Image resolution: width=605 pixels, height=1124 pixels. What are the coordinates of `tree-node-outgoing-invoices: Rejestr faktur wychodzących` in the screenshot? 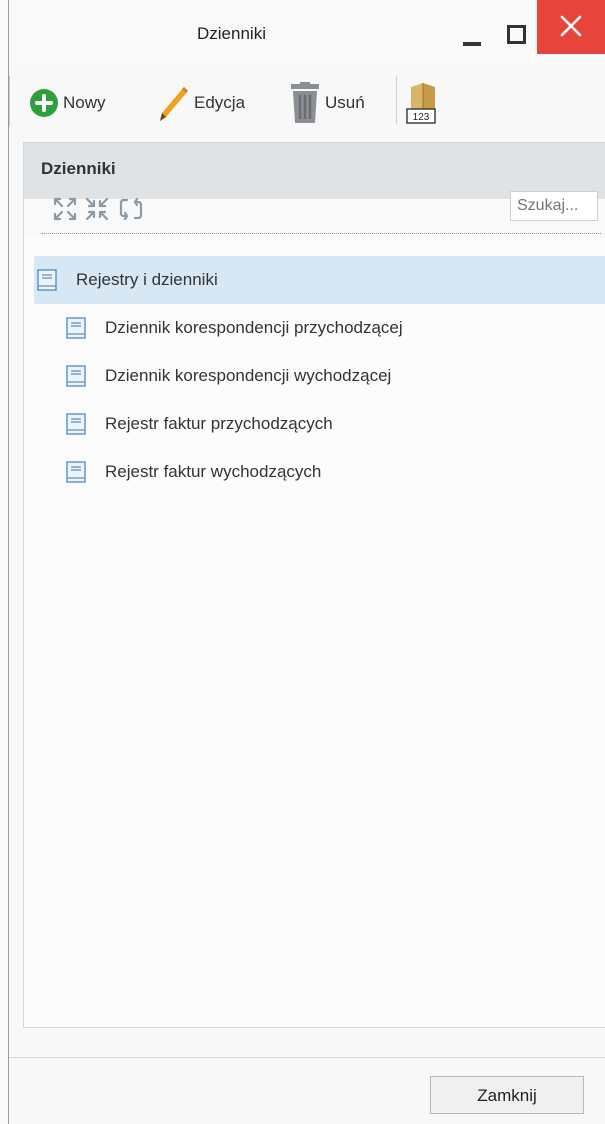 It's located at (319, 472).